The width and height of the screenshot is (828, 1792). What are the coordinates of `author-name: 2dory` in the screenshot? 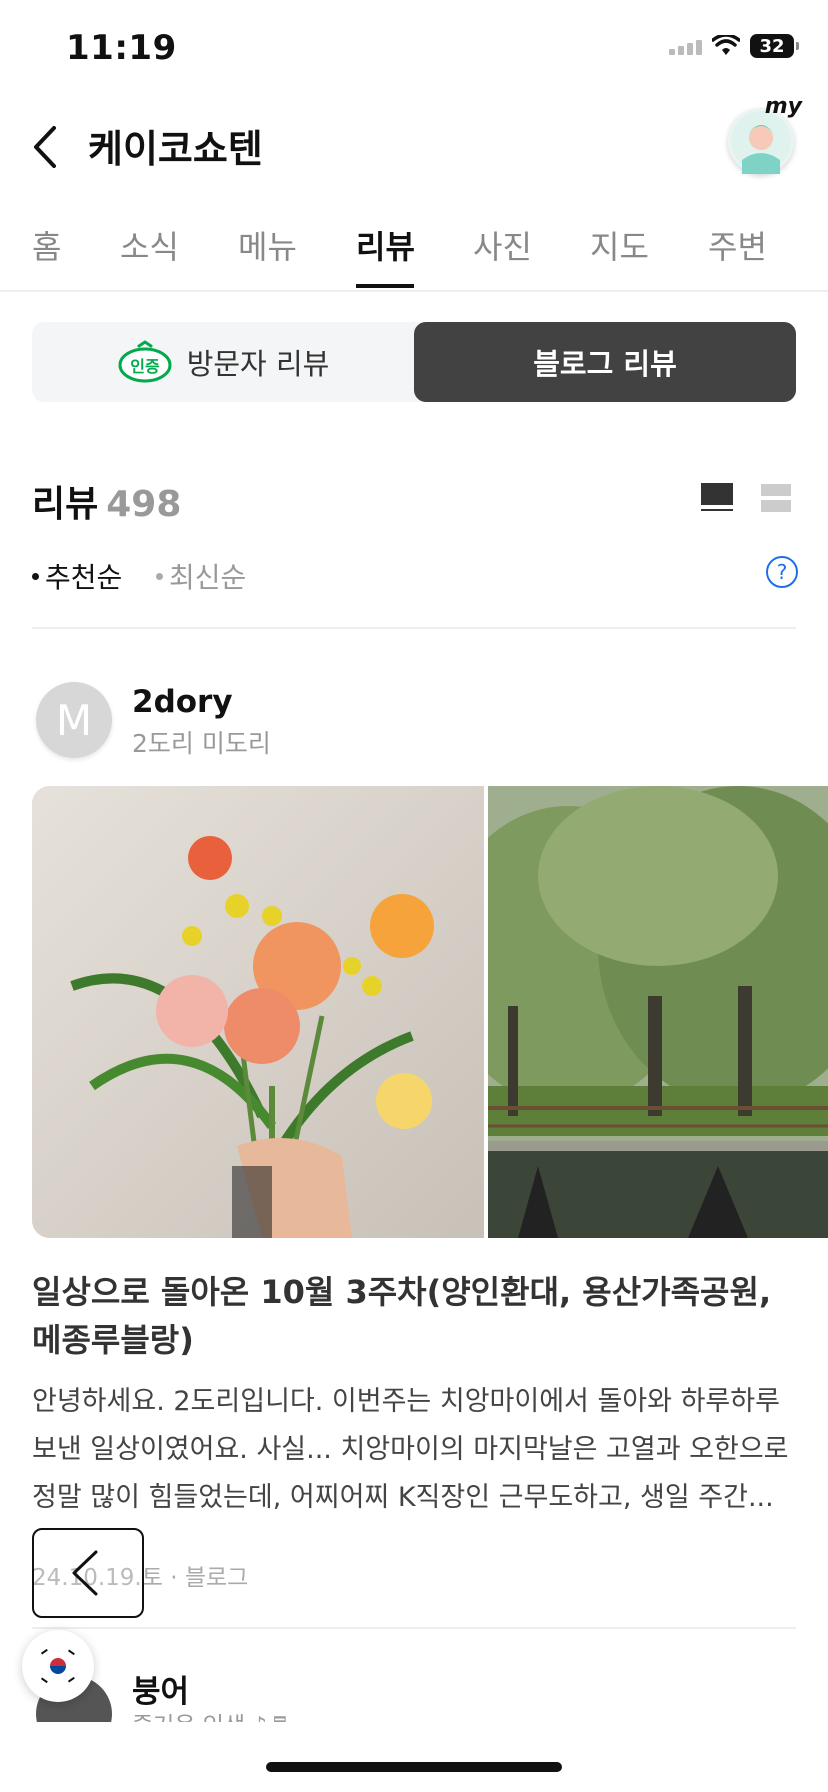 It's located at (182, 702).